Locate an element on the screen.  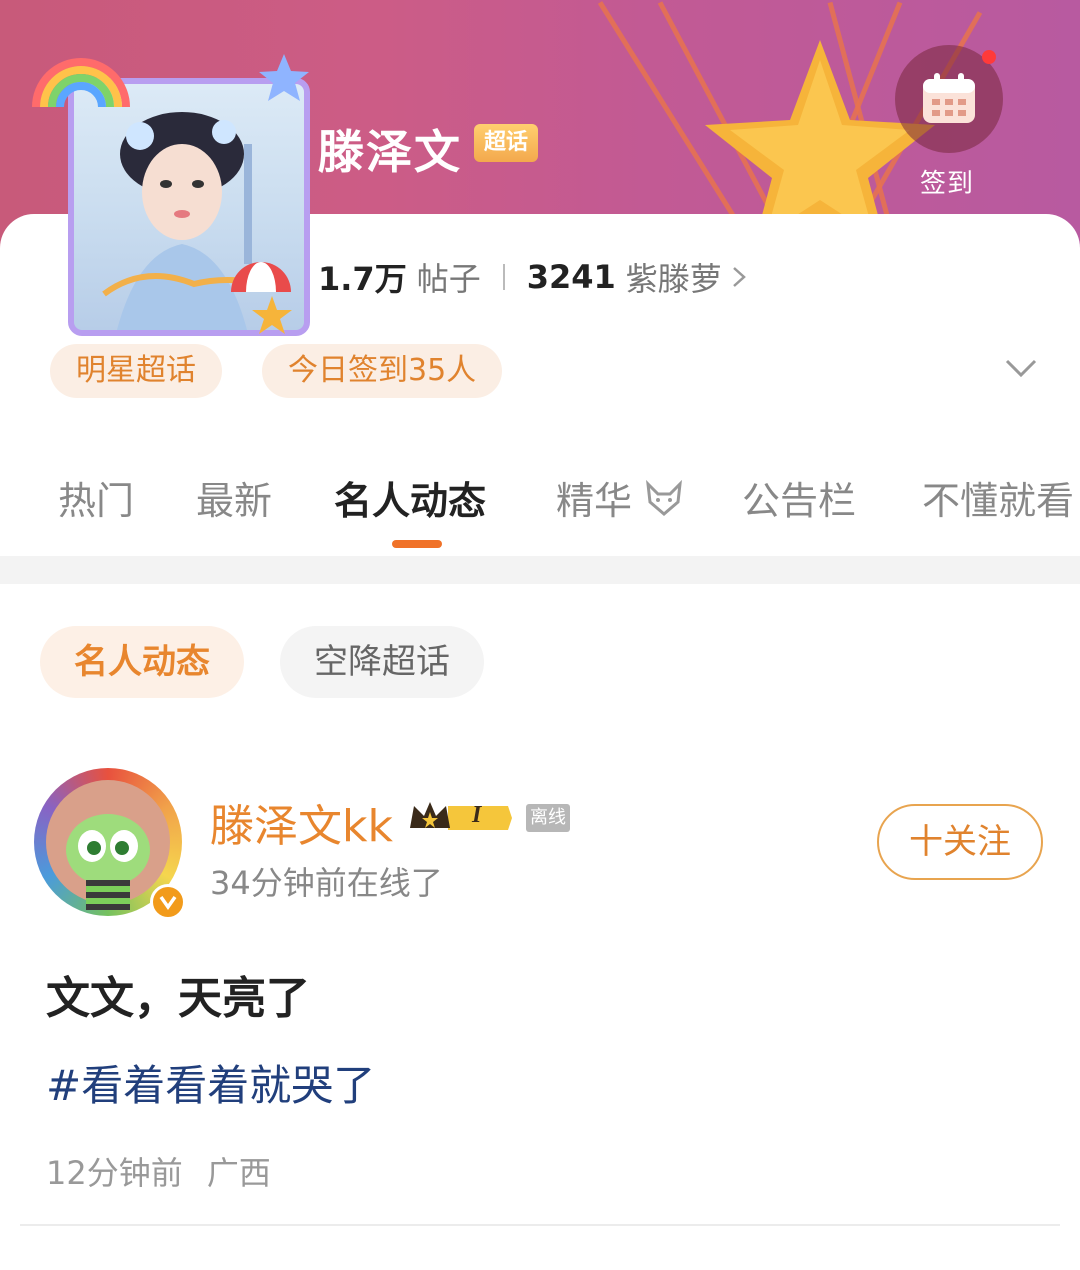
chevron-right-icon is located at coordinates (739, 277).